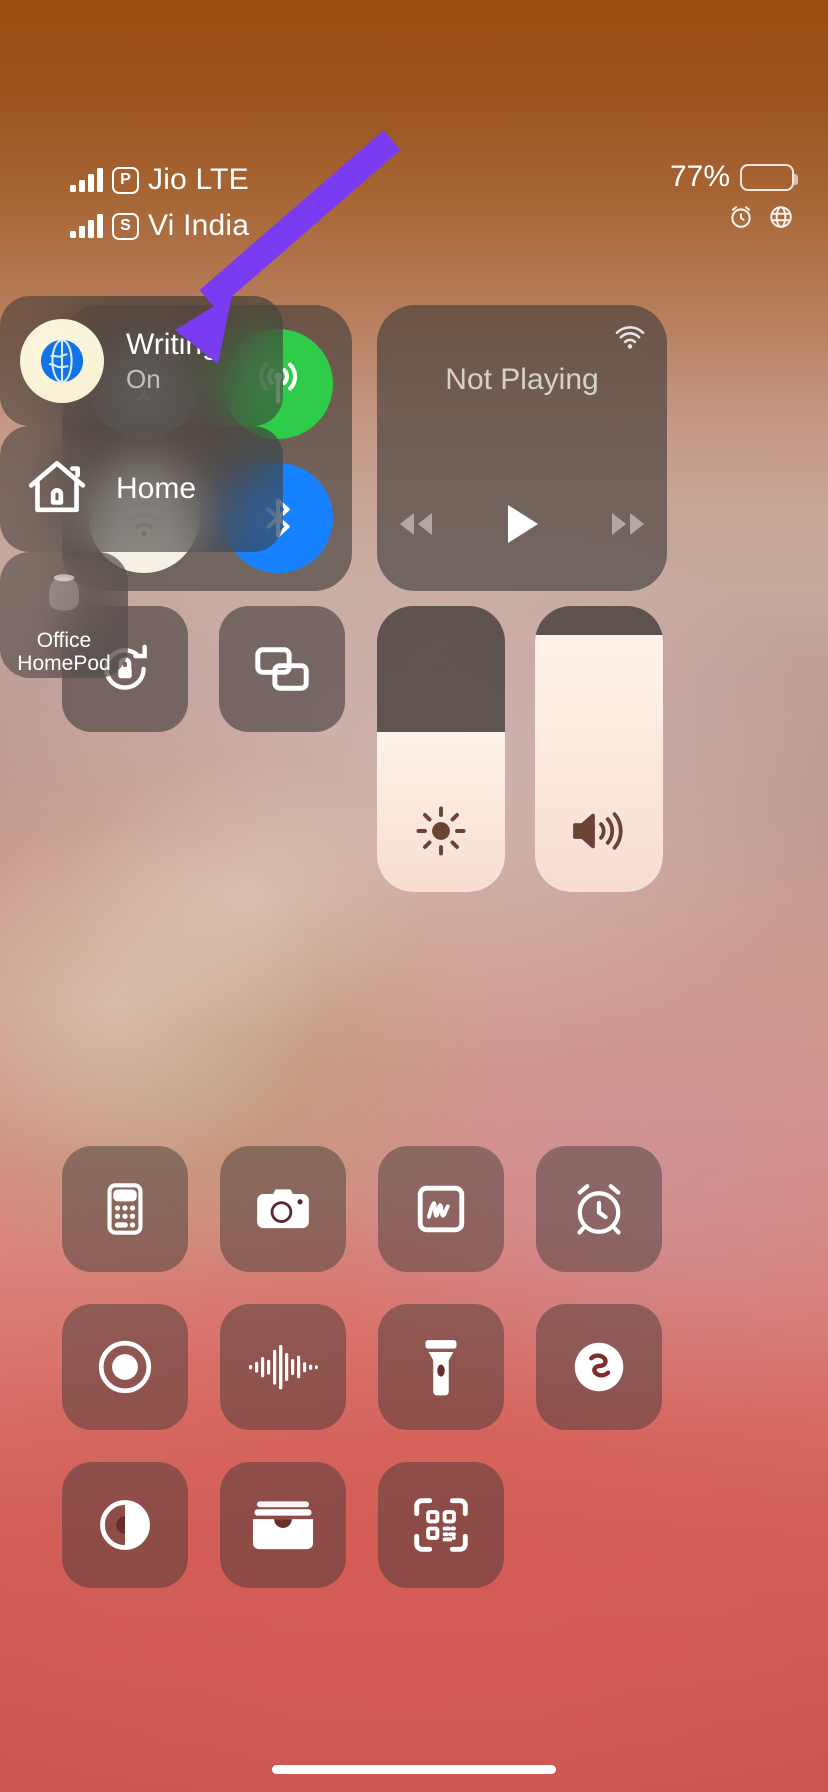  What do you see at coordinates (62, 361) in the screenshot?
I see `focus-globe-icon` at bounding box center [62, 361].